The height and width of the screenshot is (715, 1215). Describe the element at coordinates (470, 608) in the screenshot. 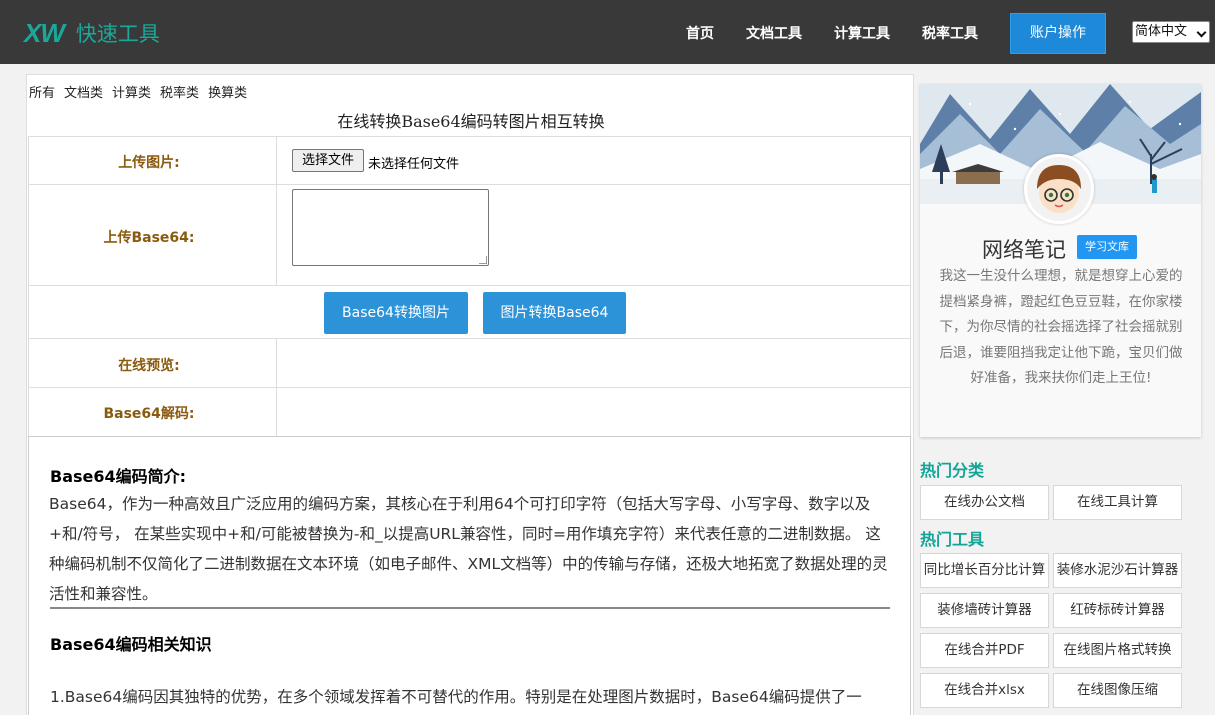

I see `divider` at that location.